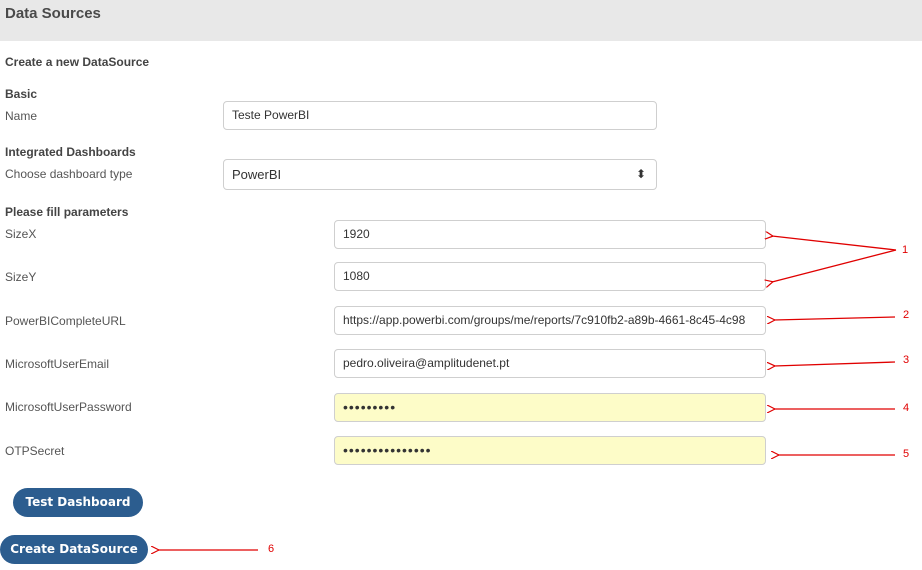 The image size is (922, 570). Describe the element at coordinates (906, 315) in the screenshot. I see `annotation-label-2: 2` at that location.